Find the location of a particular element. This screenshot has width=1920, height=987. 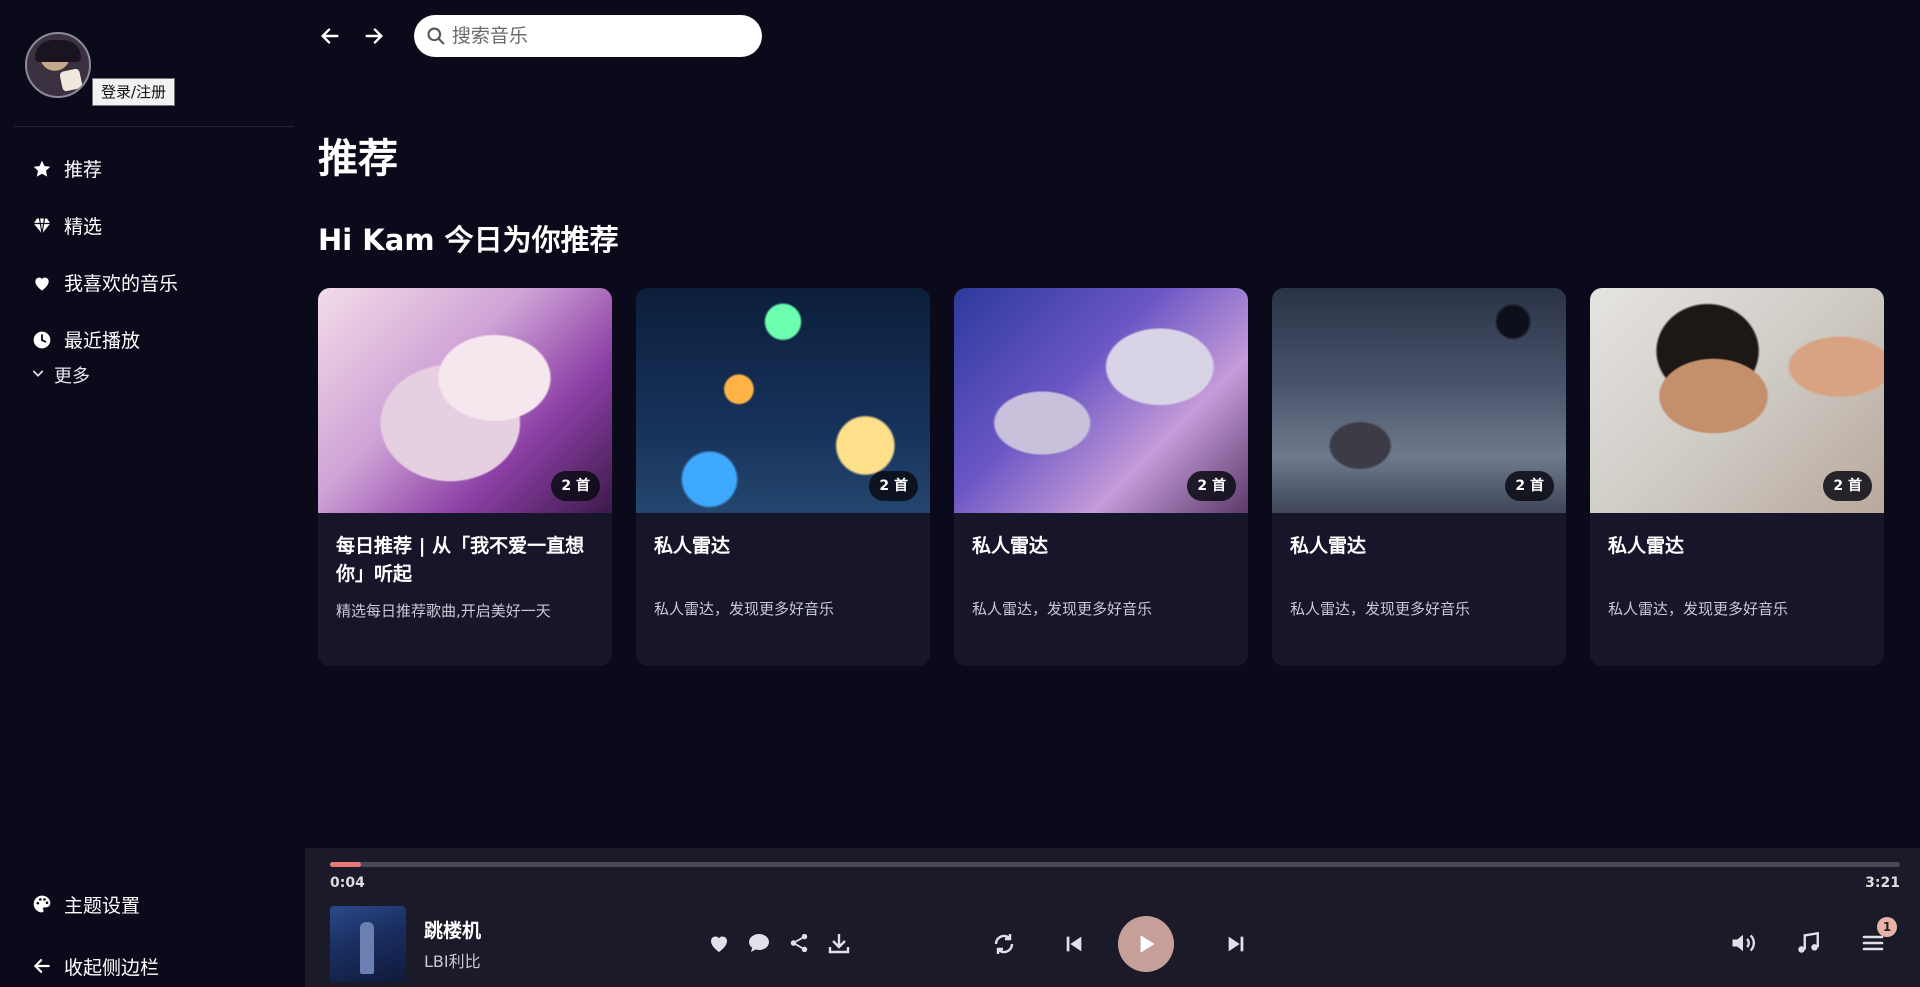

search-input is located at coordinates (600, 36).